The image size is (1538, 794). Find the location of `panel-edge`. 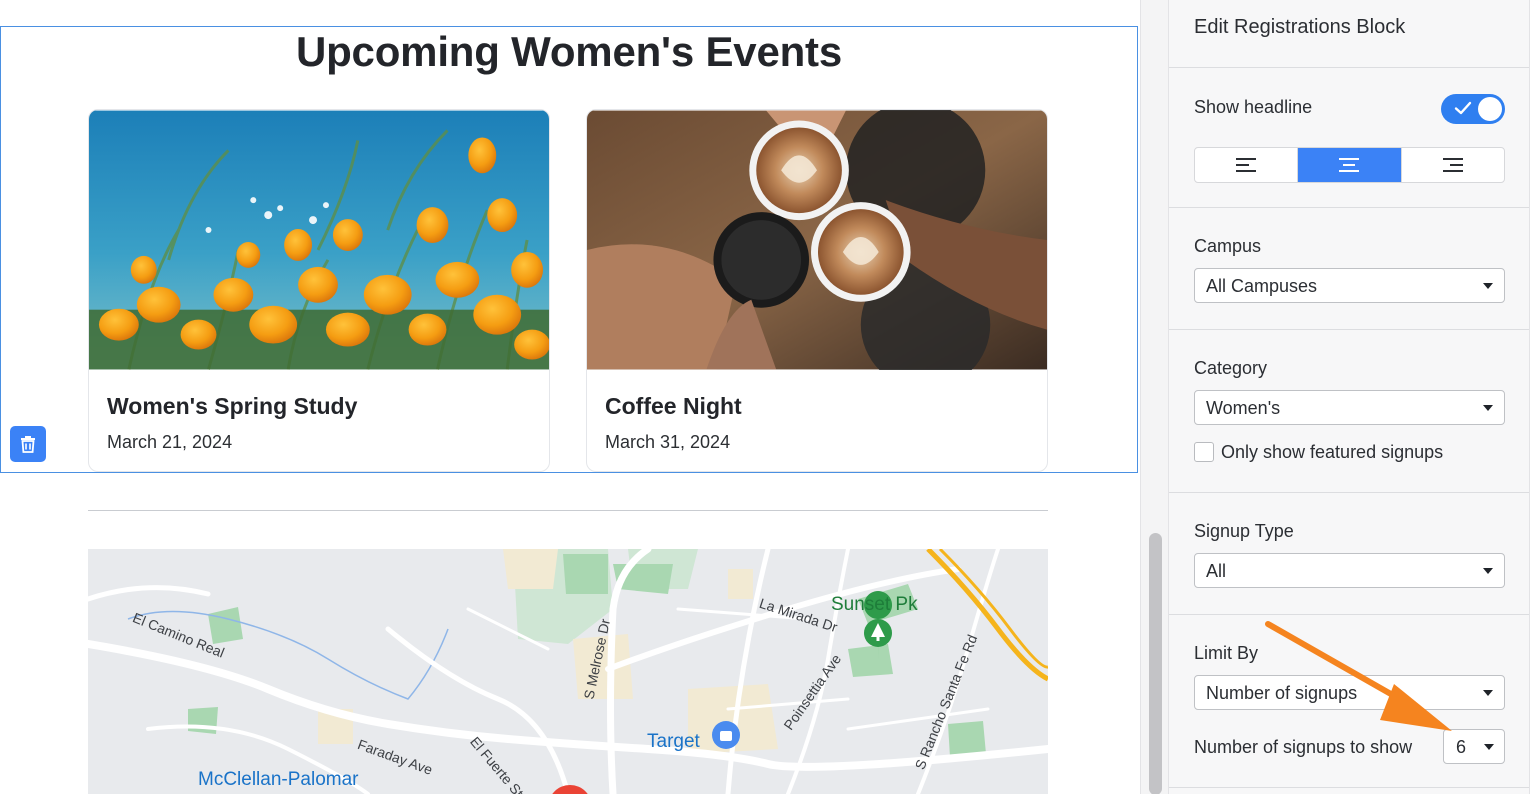

panel-edge is located at coordinates (1533, 397).